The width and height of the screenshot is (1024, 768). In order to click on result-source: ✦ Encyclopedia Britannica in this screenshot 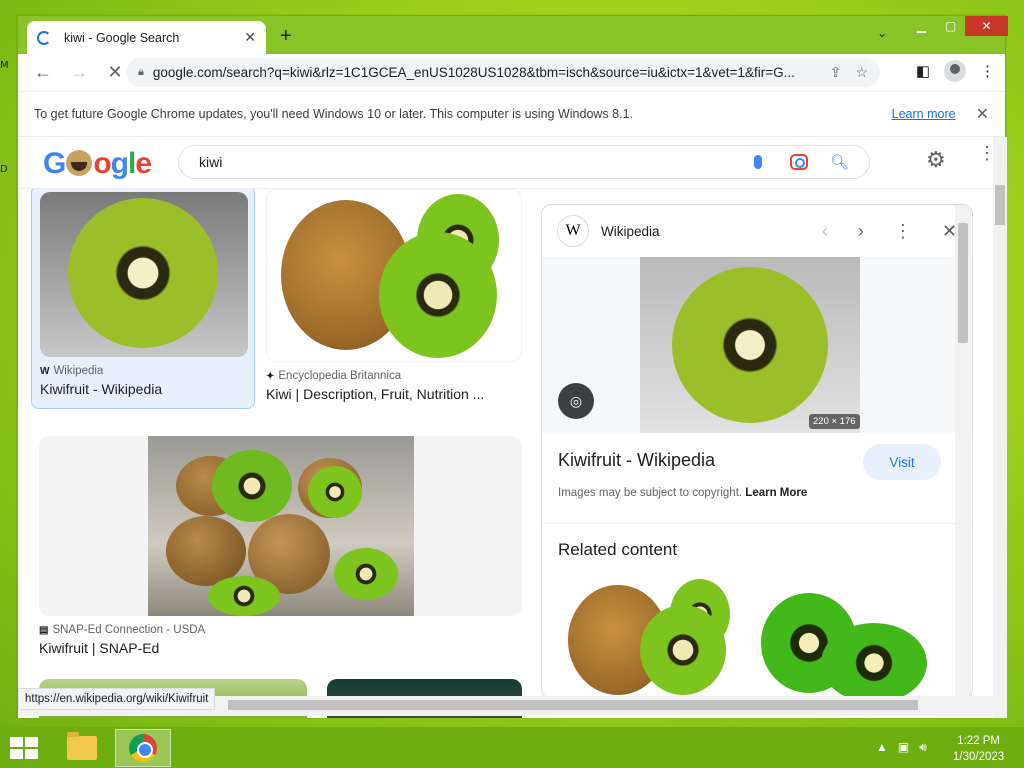, I will do `click(334, 376)`.